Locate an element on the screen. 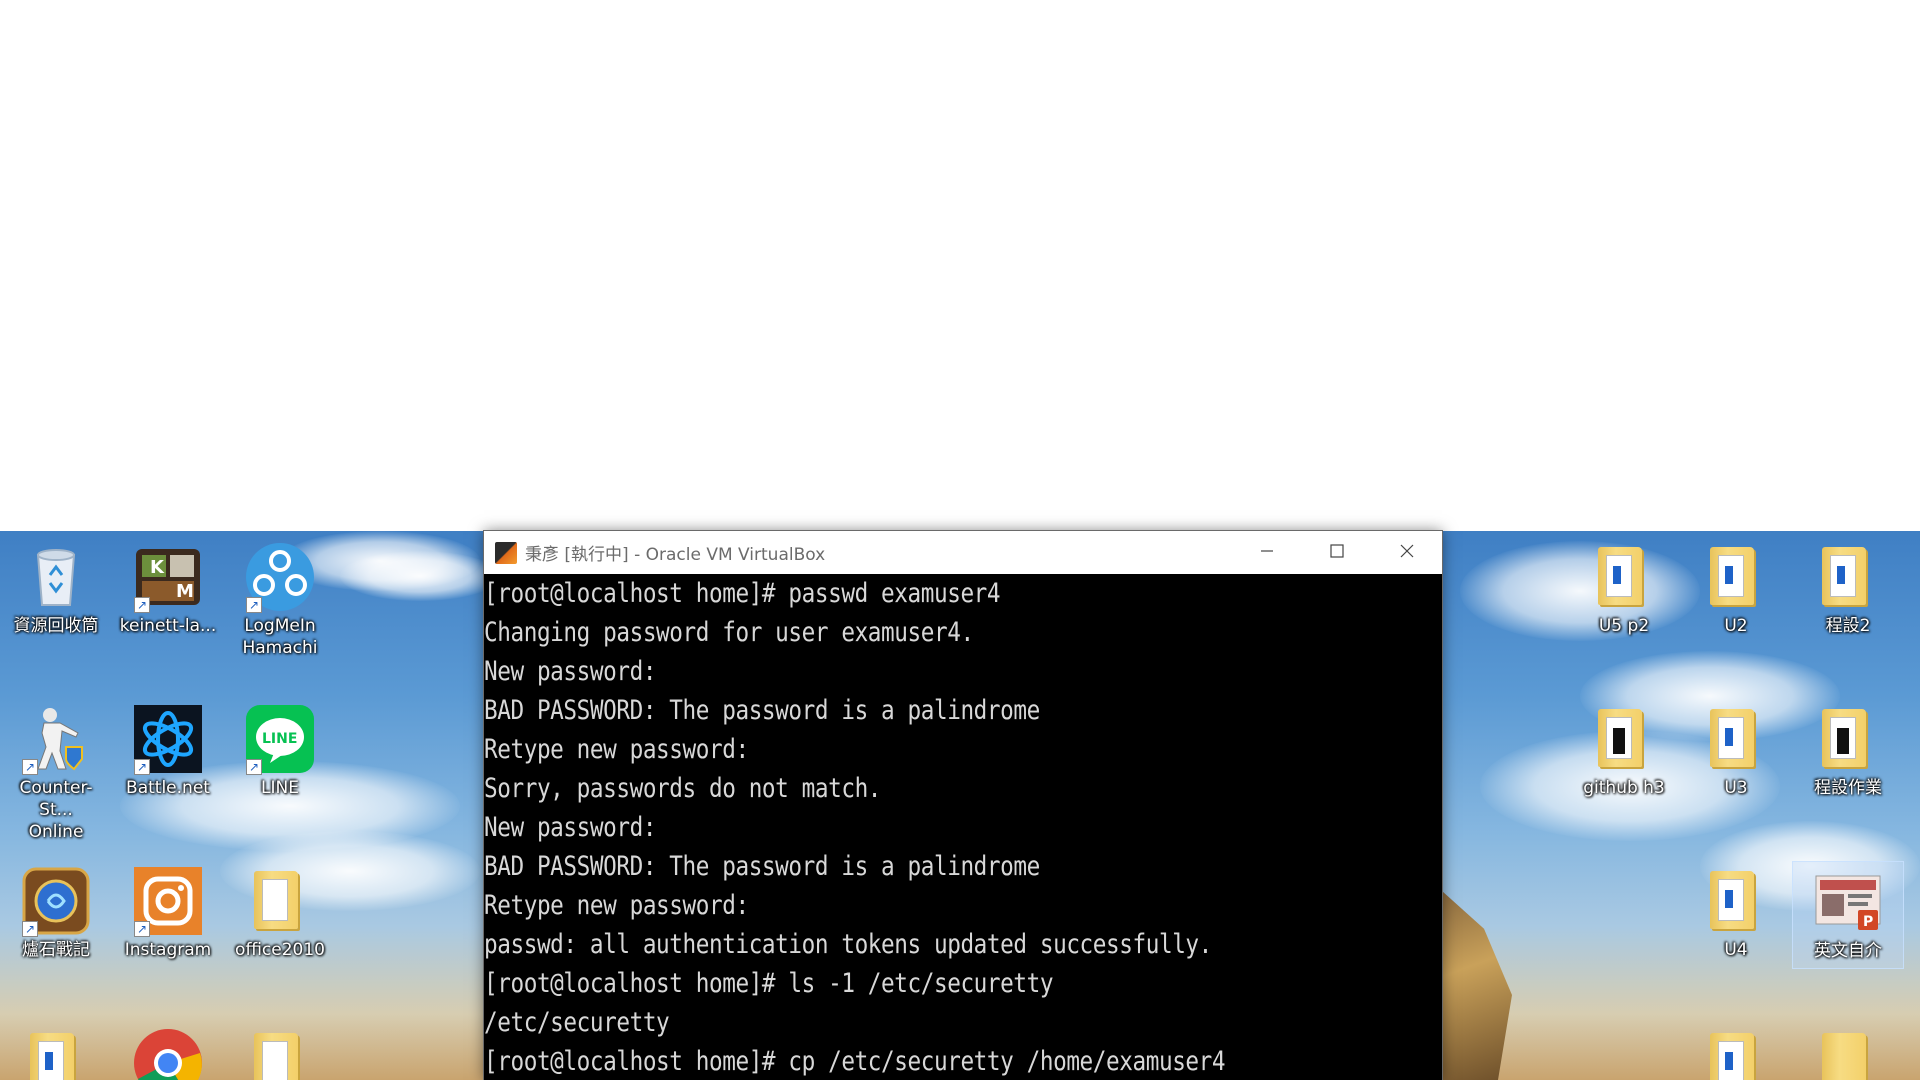 The height and width of the screenshot is (1080, 1920). desktop-icon-u2: U2 is located at coordinates (1736, 589).